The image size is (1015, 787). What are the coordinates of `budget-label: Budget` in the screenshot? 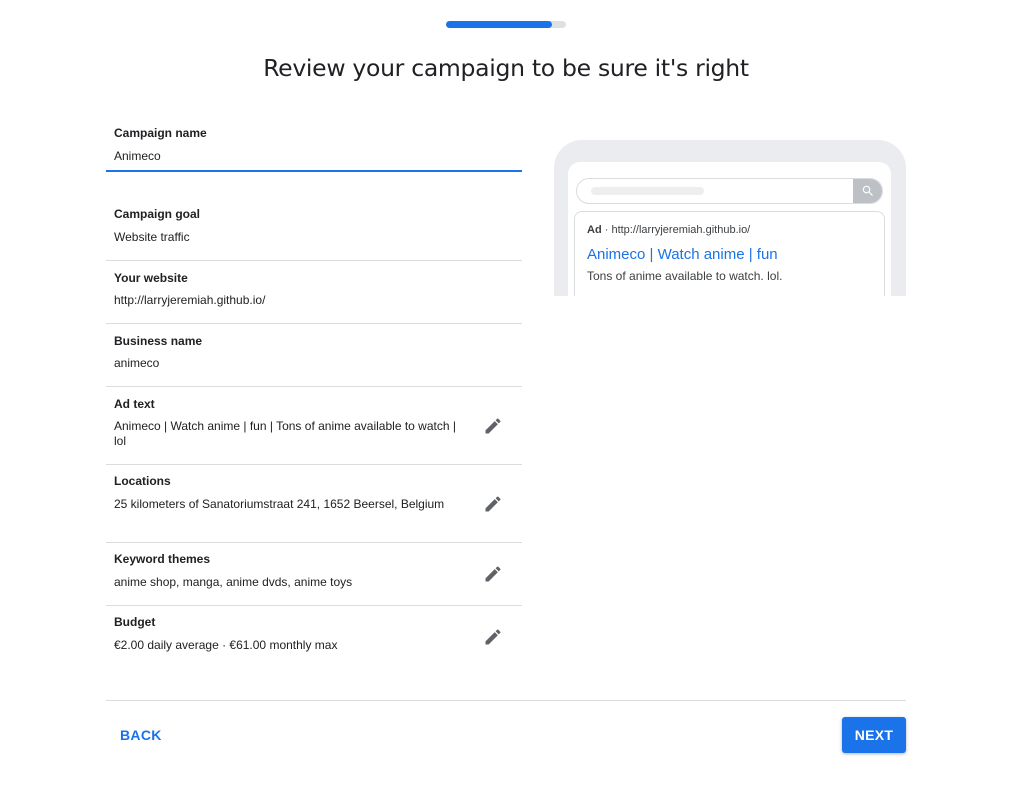 It's located at (135, 622).